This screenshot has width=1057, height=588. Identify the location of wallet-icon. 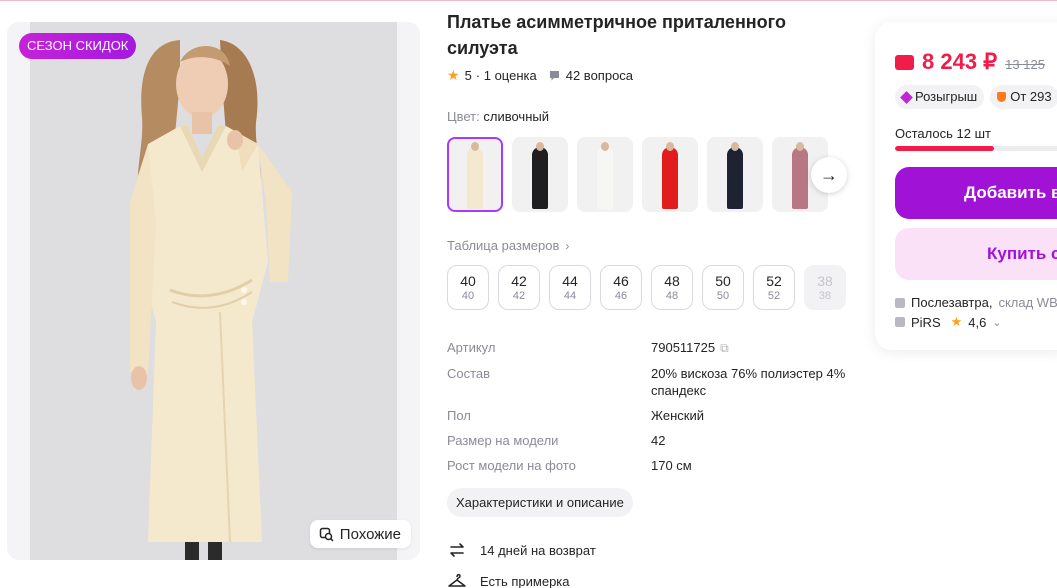
(904, 62).